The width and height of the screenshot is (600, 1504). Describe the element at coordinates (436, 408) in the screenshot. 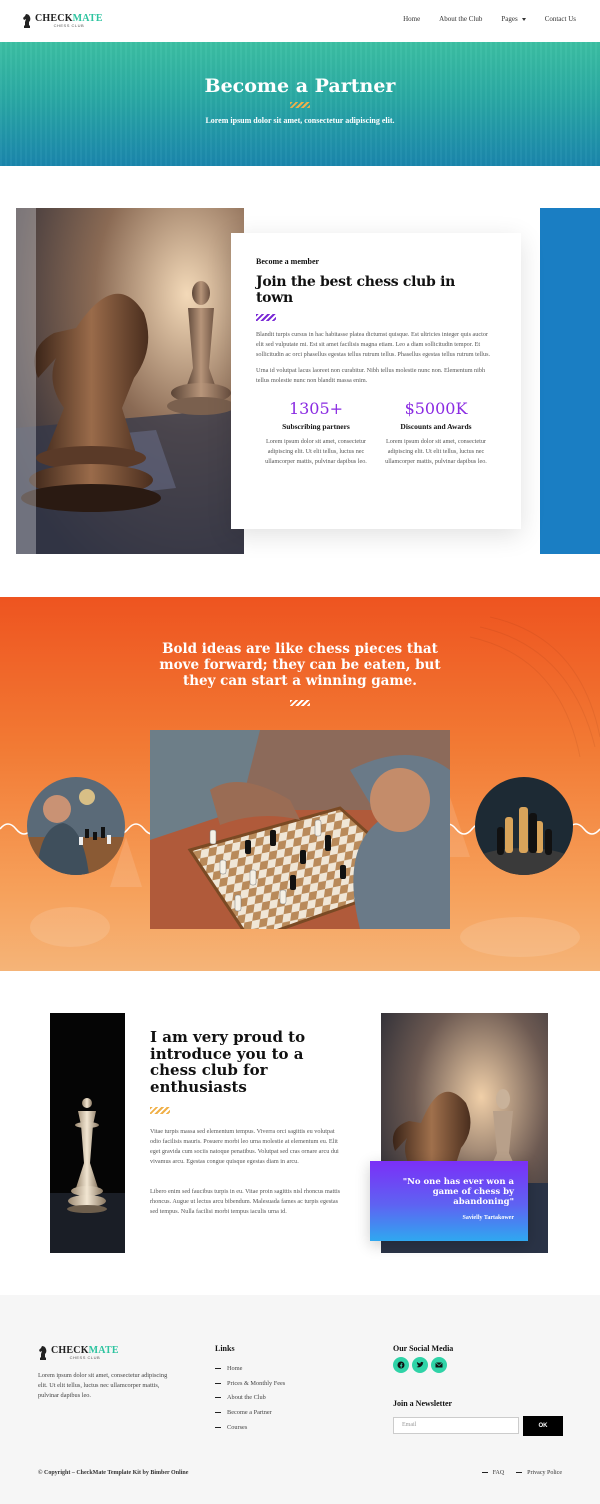

I see `stat-number: $5000K` at that location.